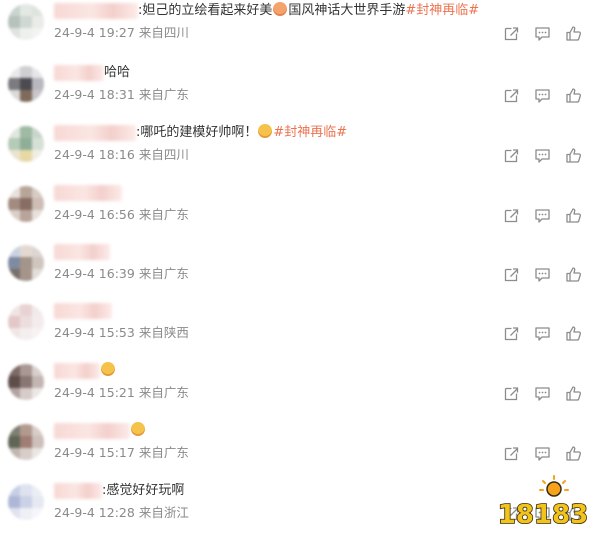  What do you see at coordinates (300, 331) in the screenshot?
I see `comment-item: 24-9-4 15:53 来自陕西` at bounding box center [300, 331].